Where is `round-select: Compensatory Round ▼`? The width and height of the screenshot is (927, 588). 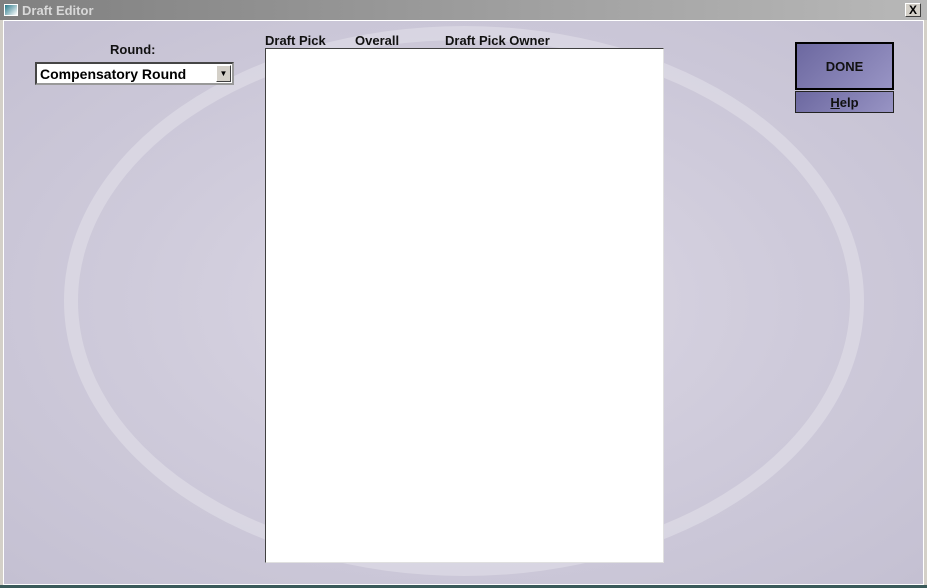 round-select: Compensatory Round ▼ is located at coordinates (134, 73).